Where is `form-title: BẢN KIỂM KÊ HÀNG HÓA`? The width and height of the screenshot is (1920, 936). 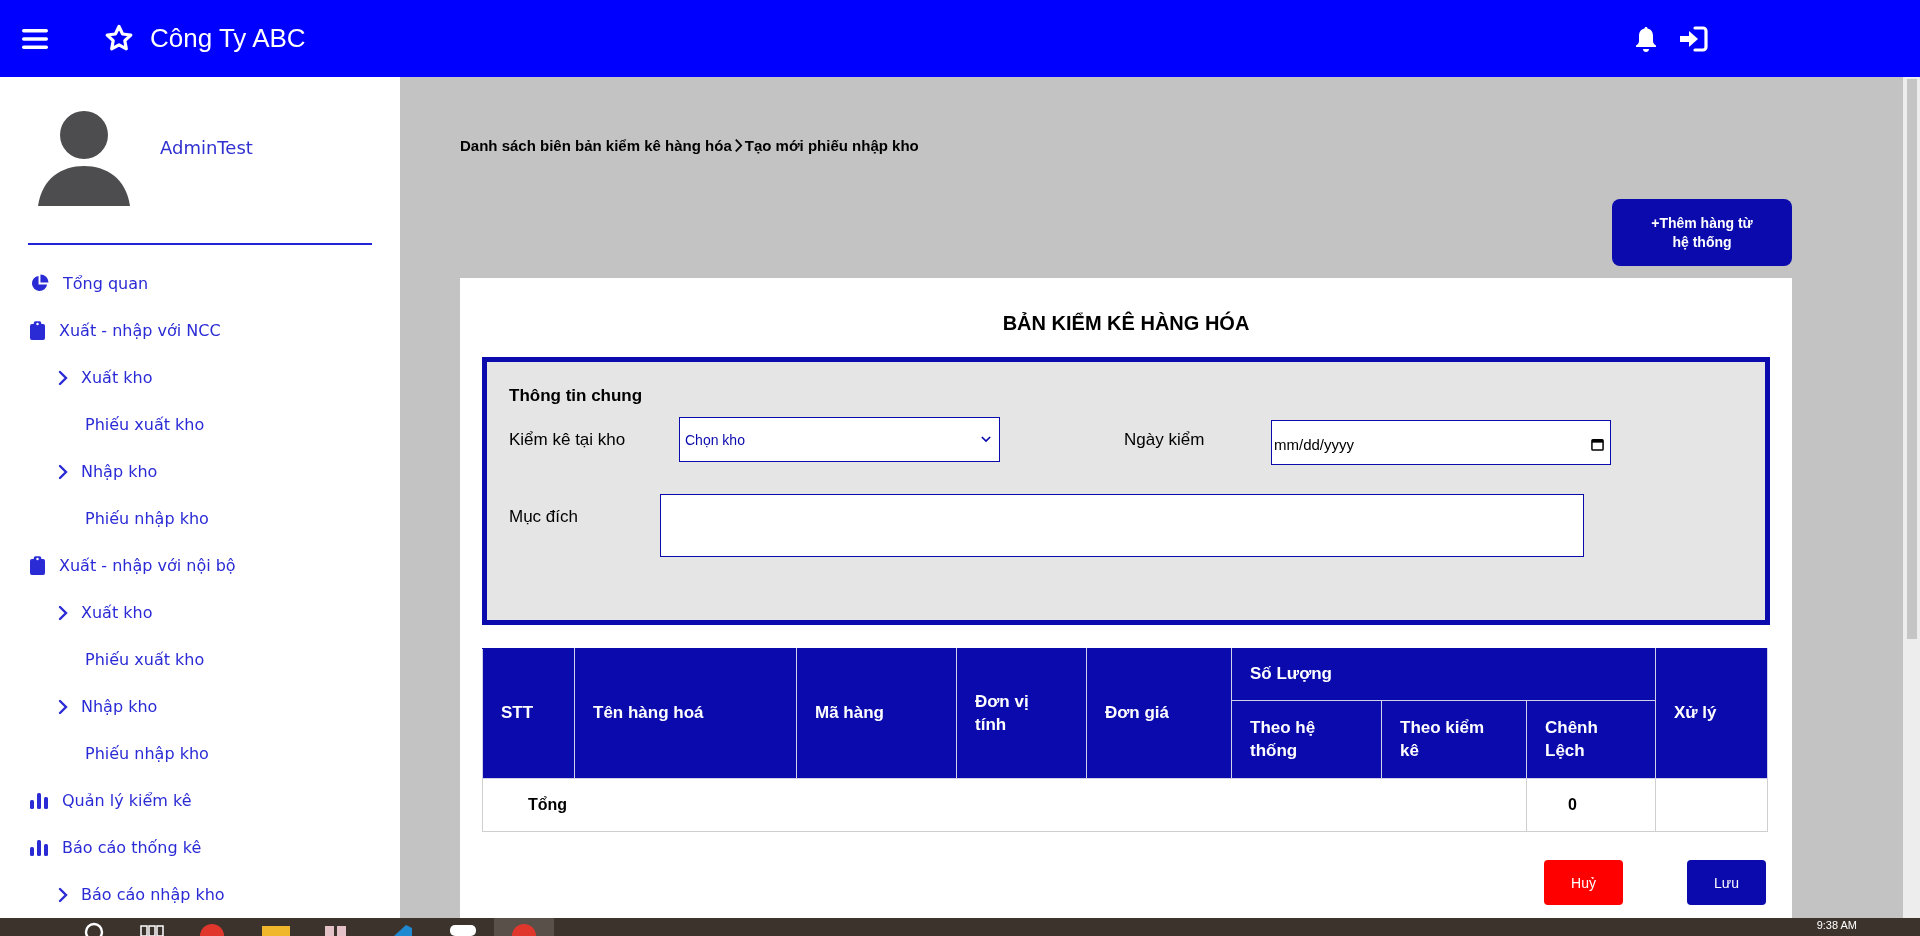 form-title: BẢN KIỂM KÊ HÀNG HÓA is located at coordinates (1126, 323).